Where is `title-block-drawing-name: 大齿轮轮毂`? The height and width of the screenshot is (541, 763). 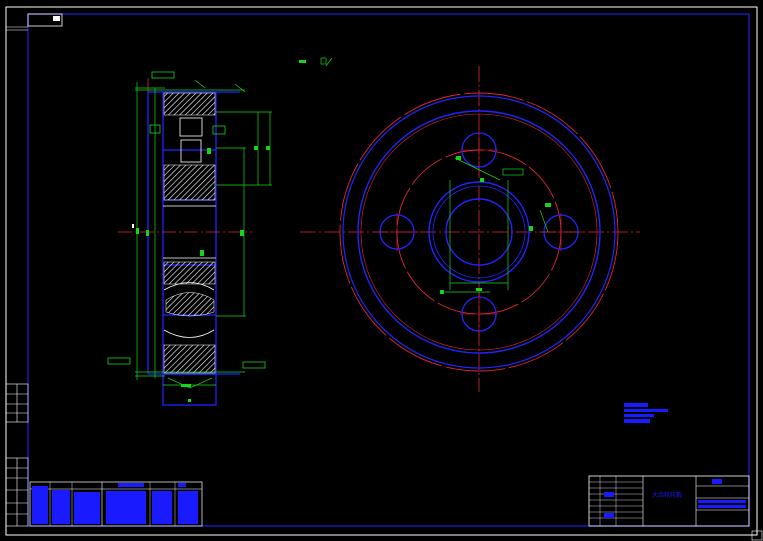
title-block-drawing-name: 大齿轮轮毂 is located at coordinates (667, 495).